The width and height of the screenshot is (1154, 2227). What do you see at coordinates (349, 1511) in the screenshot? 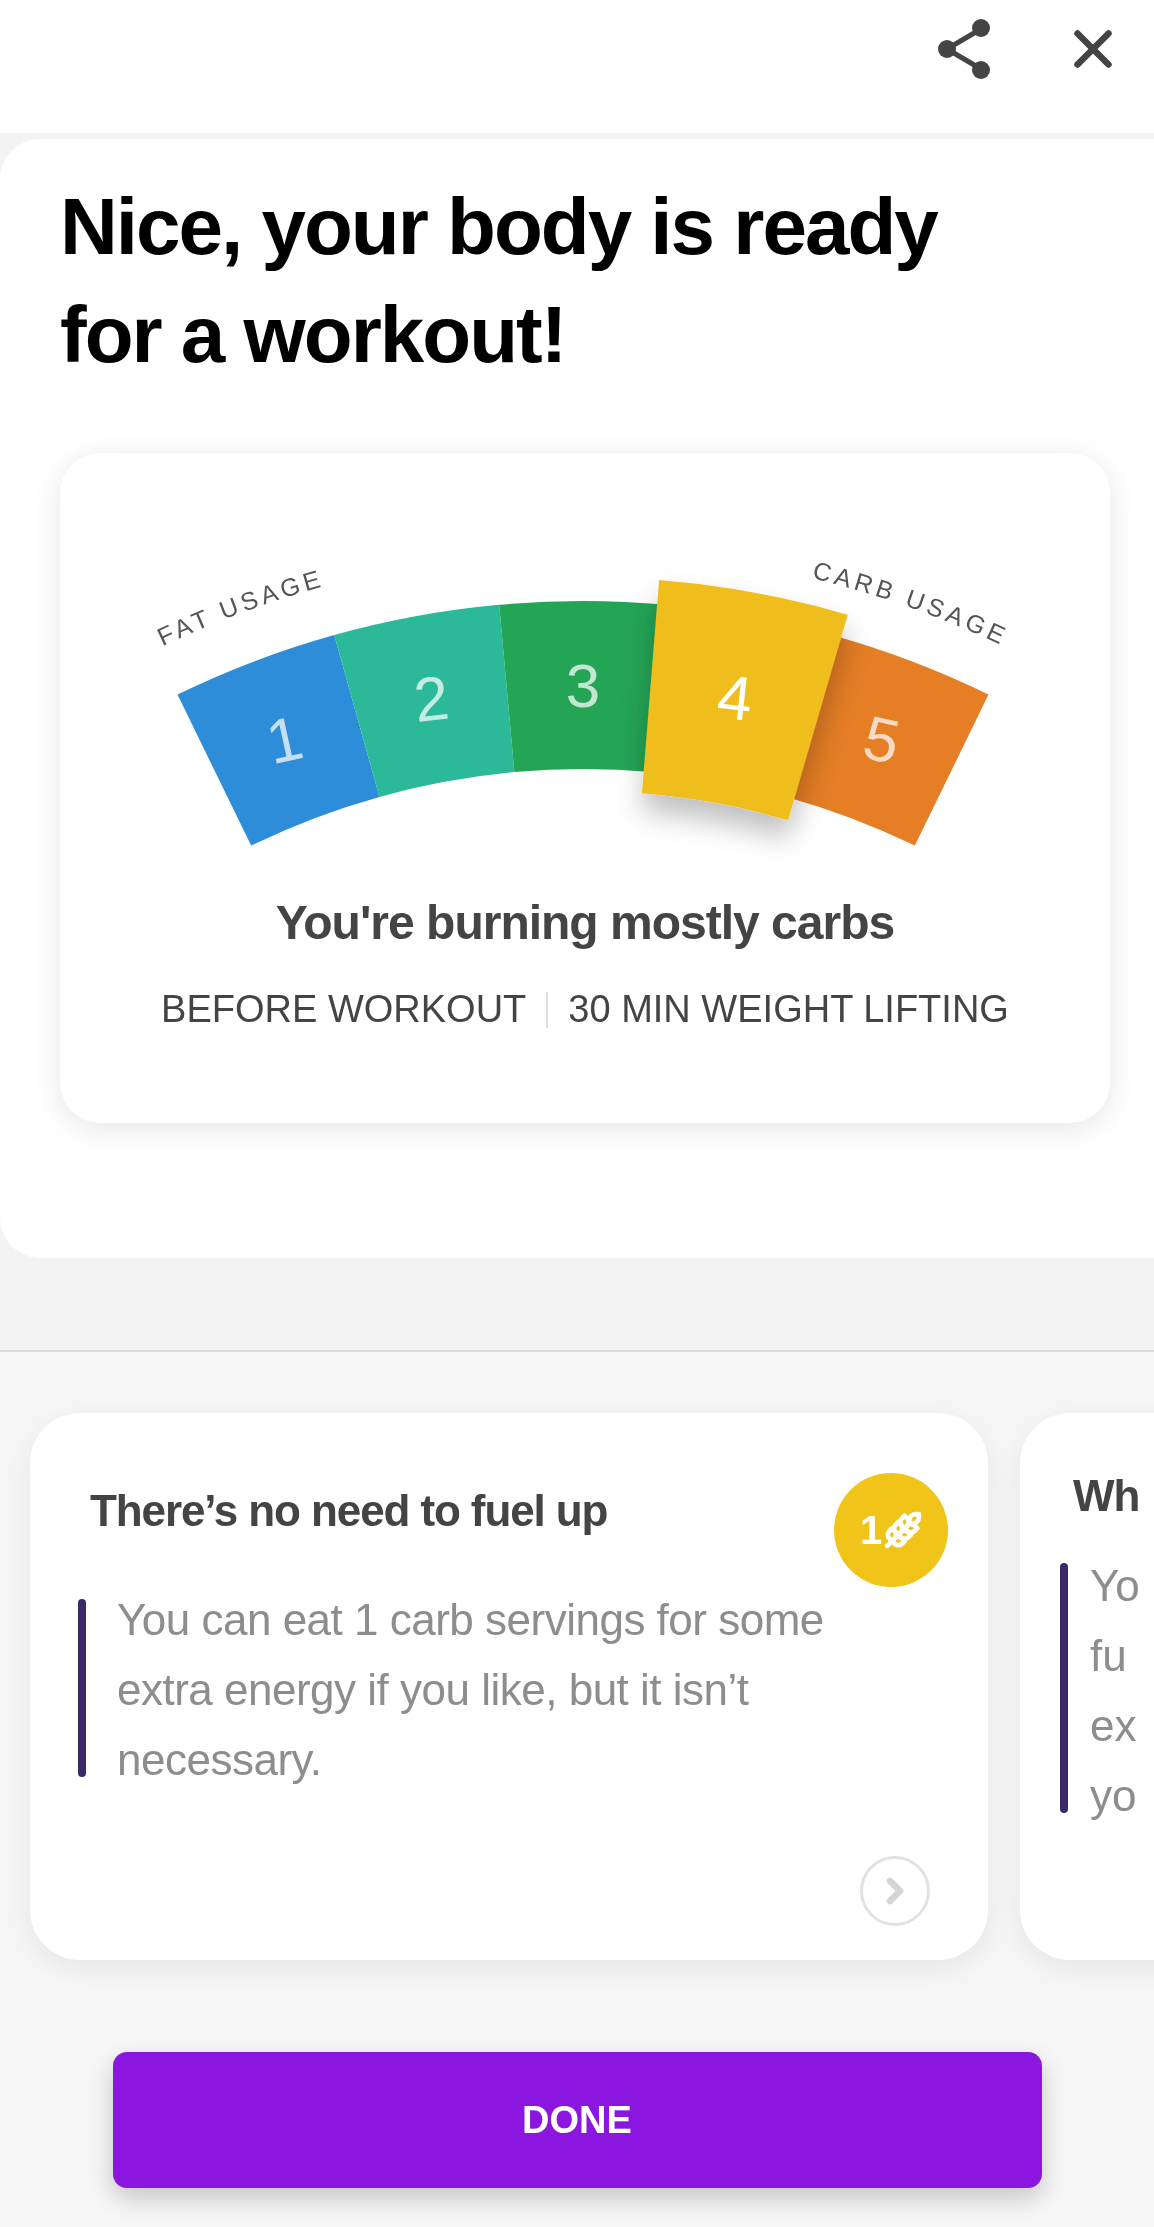
I see `tip-title: There’s no need to fuel up` at bounding box center [349, 1511].